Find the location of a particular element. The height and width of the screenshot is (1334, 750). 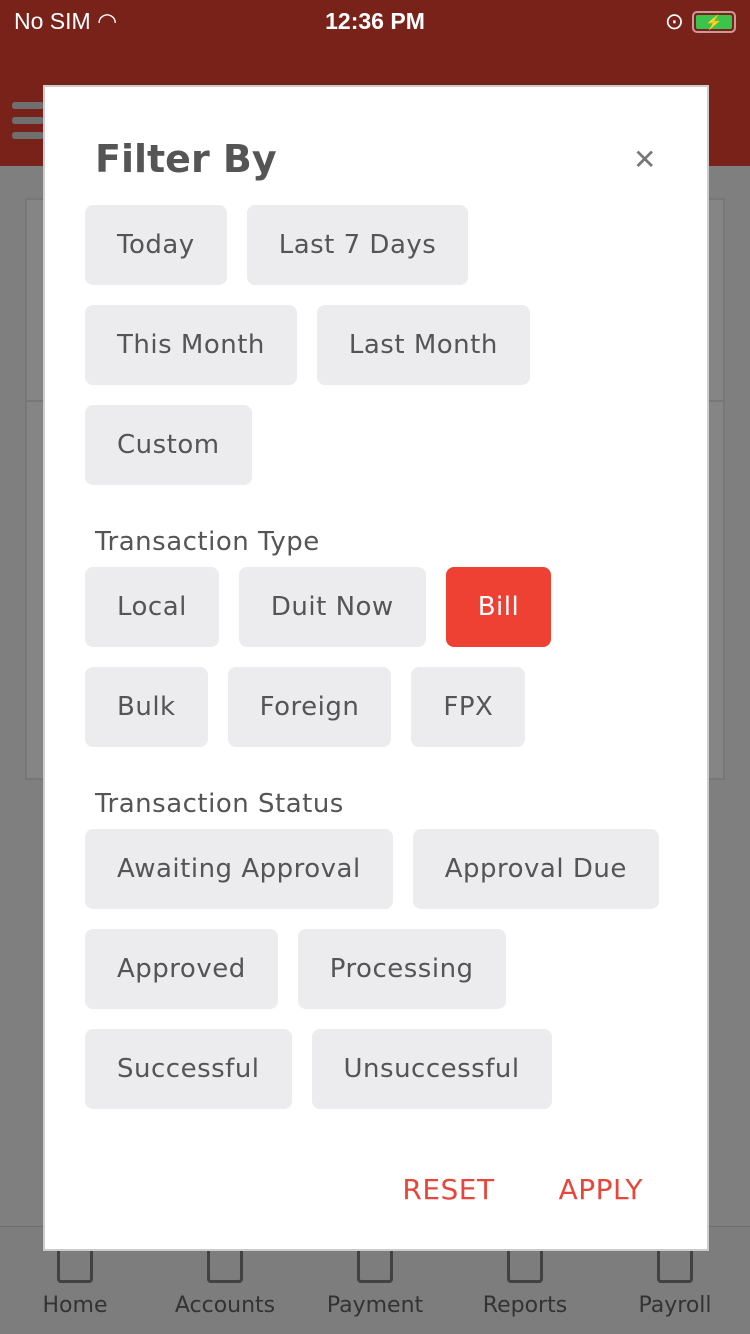

chip-last-month: Last Month is located at coordinates (423, 345).